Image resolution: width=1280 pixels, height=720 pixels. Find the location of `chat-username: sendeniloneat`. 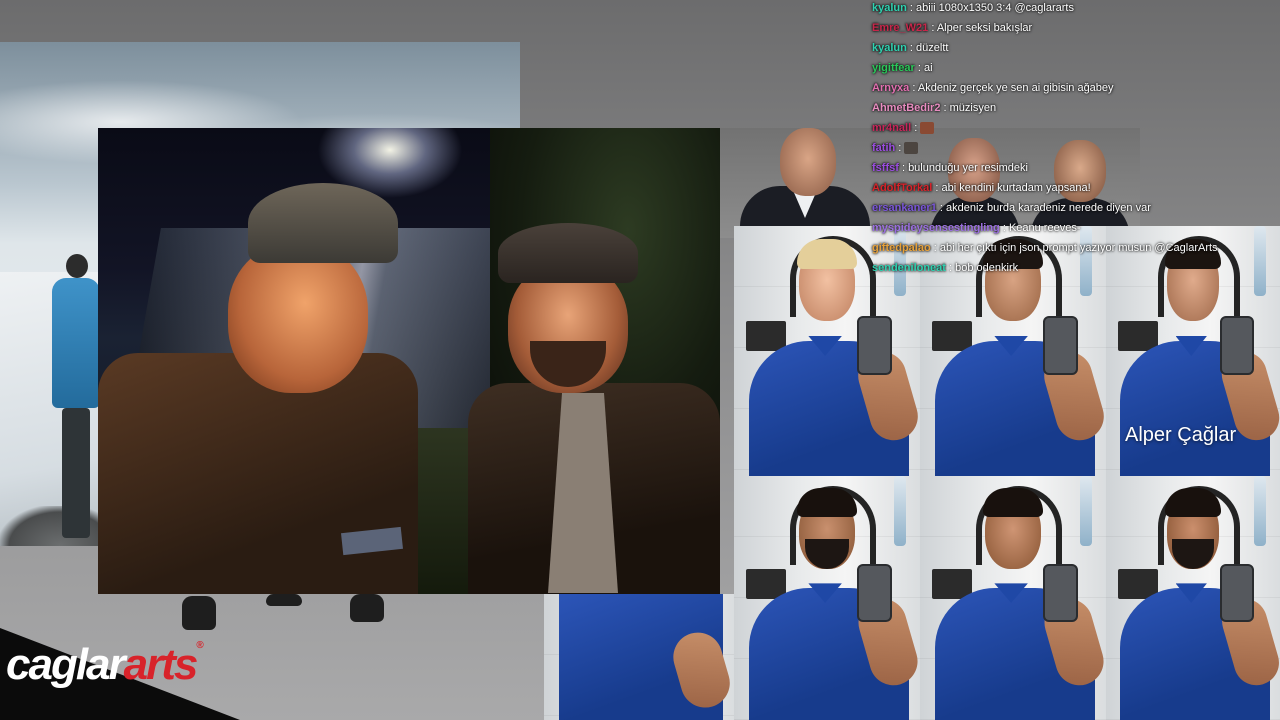

chat-username: sendeniloneat is located at coordinates (909, 268).